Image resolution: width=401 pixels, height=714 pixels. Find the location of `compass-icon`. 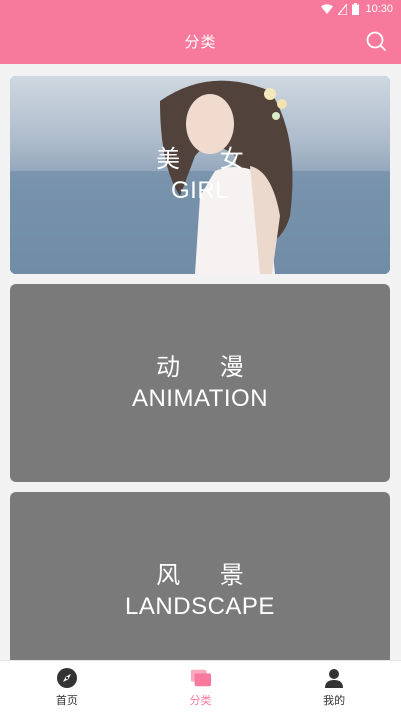

compass-icon is located at coordinates (67, 678).